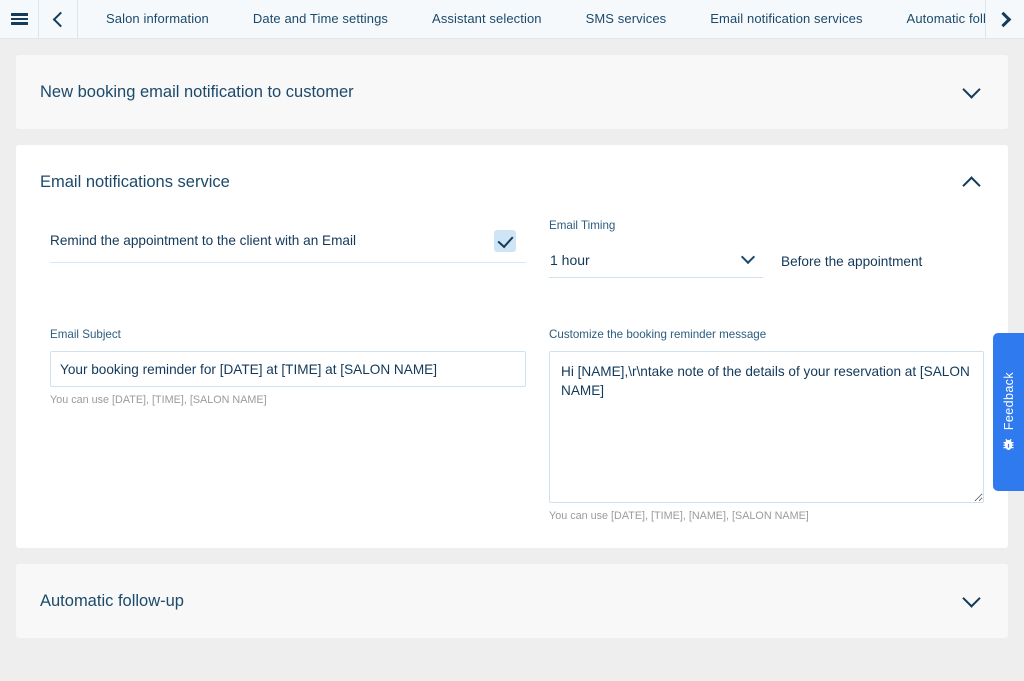 This screenshot has height=681, width=1024. I want to click on hamburger-menu-button, so click(19, 19).